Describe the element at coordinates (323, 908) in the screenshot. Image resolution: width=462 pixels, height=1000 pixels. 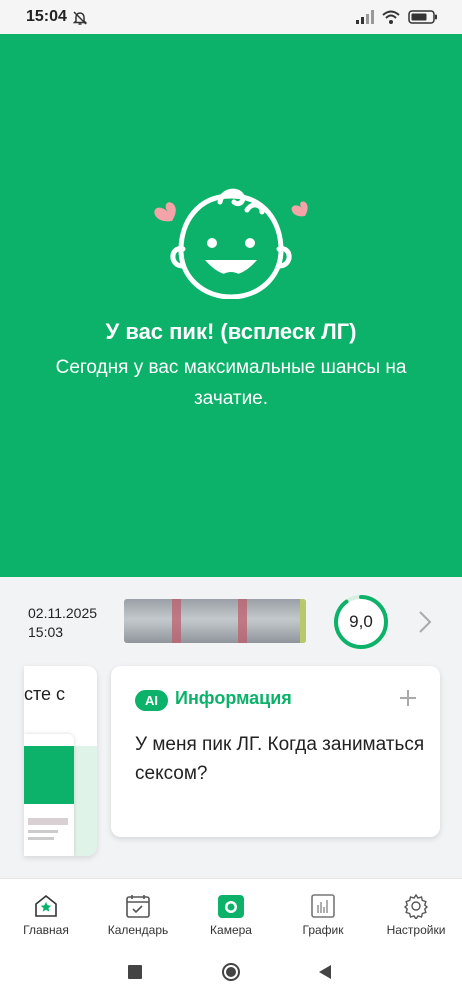
I see `chart-icon` at that location.